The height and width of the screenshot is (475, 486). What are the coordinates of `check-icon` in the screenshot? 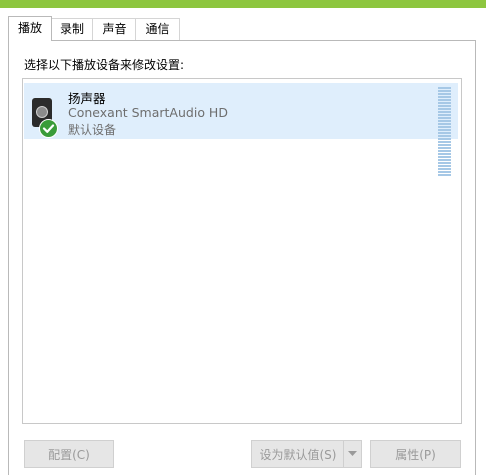 It's located at (48, 128).